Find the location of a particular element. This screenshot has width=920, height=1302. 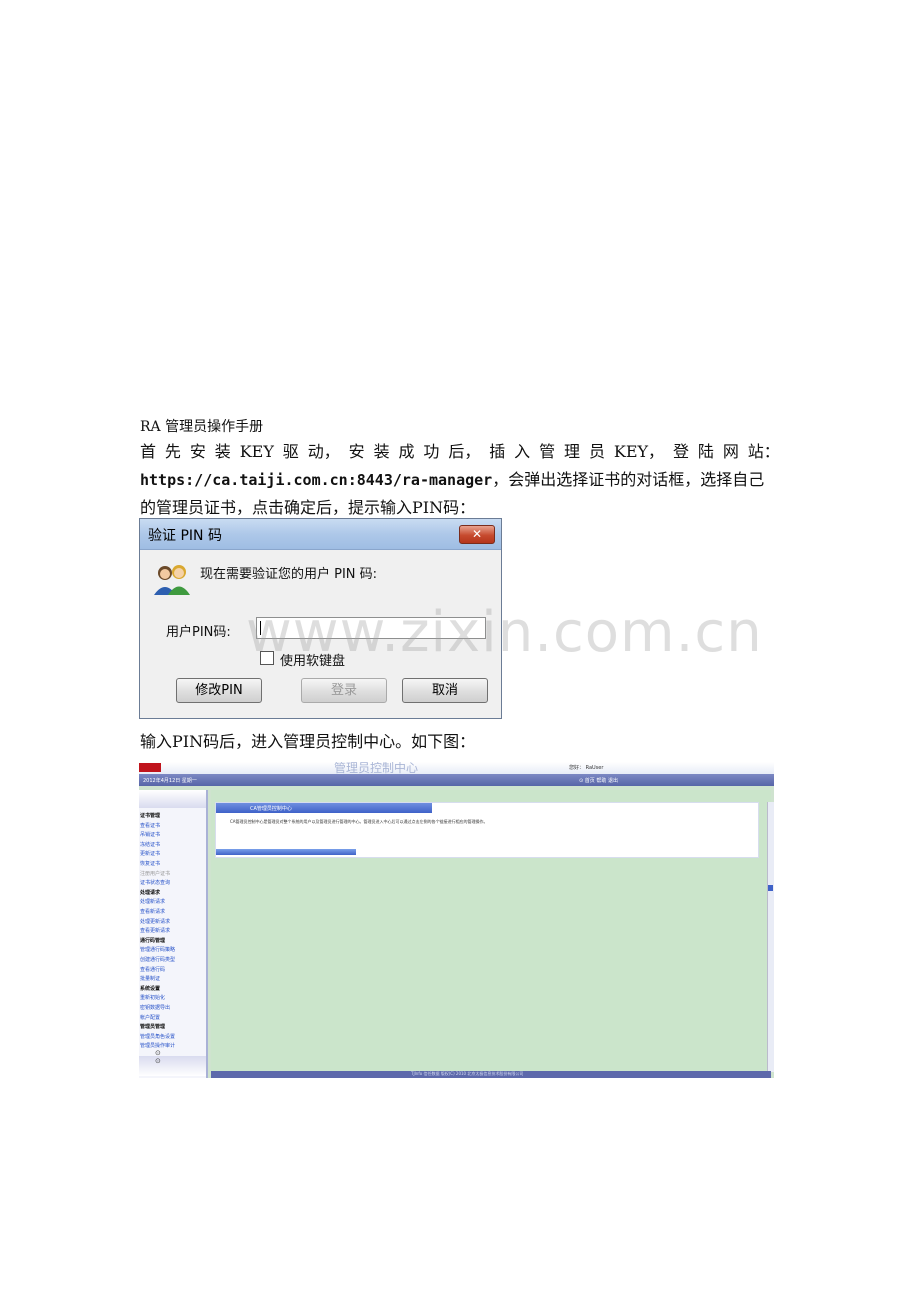

intro-token: 站： is located at coordinates (763, 451).